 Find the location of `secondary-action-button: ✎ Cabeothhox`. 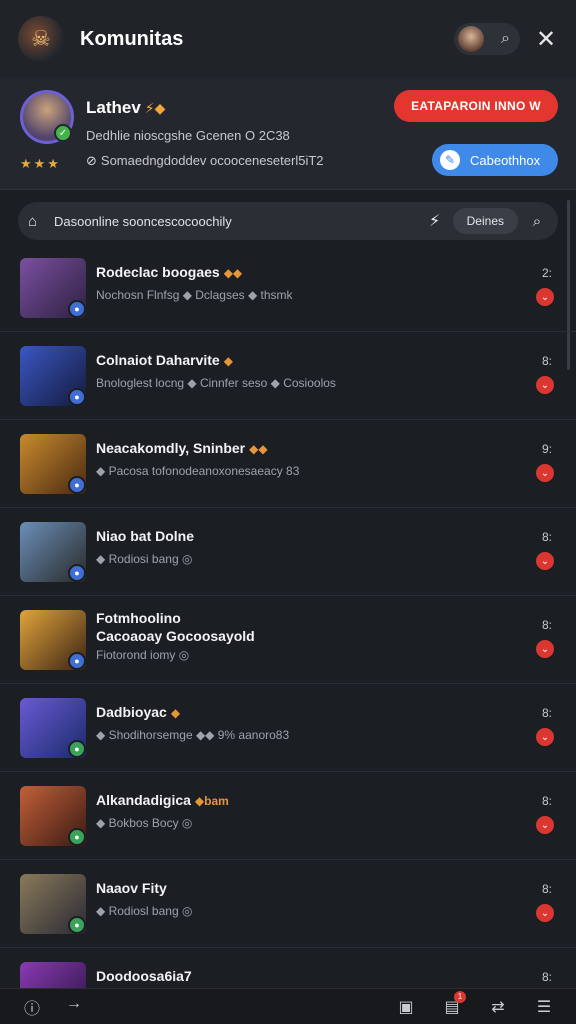

secondary-action-button: ✎ Cabeothhox is located at coordinates (495, 160).